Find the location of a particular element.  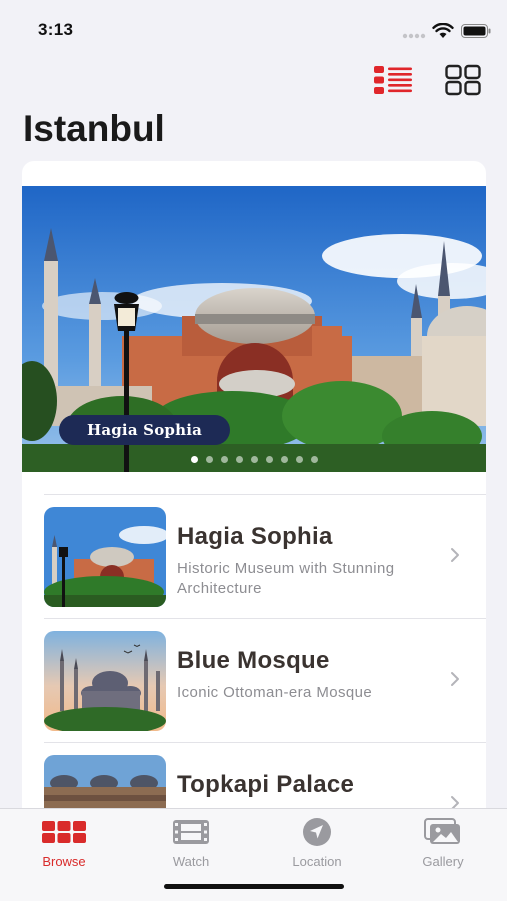

location-arrow-icon is located at coordinates (317, 832).